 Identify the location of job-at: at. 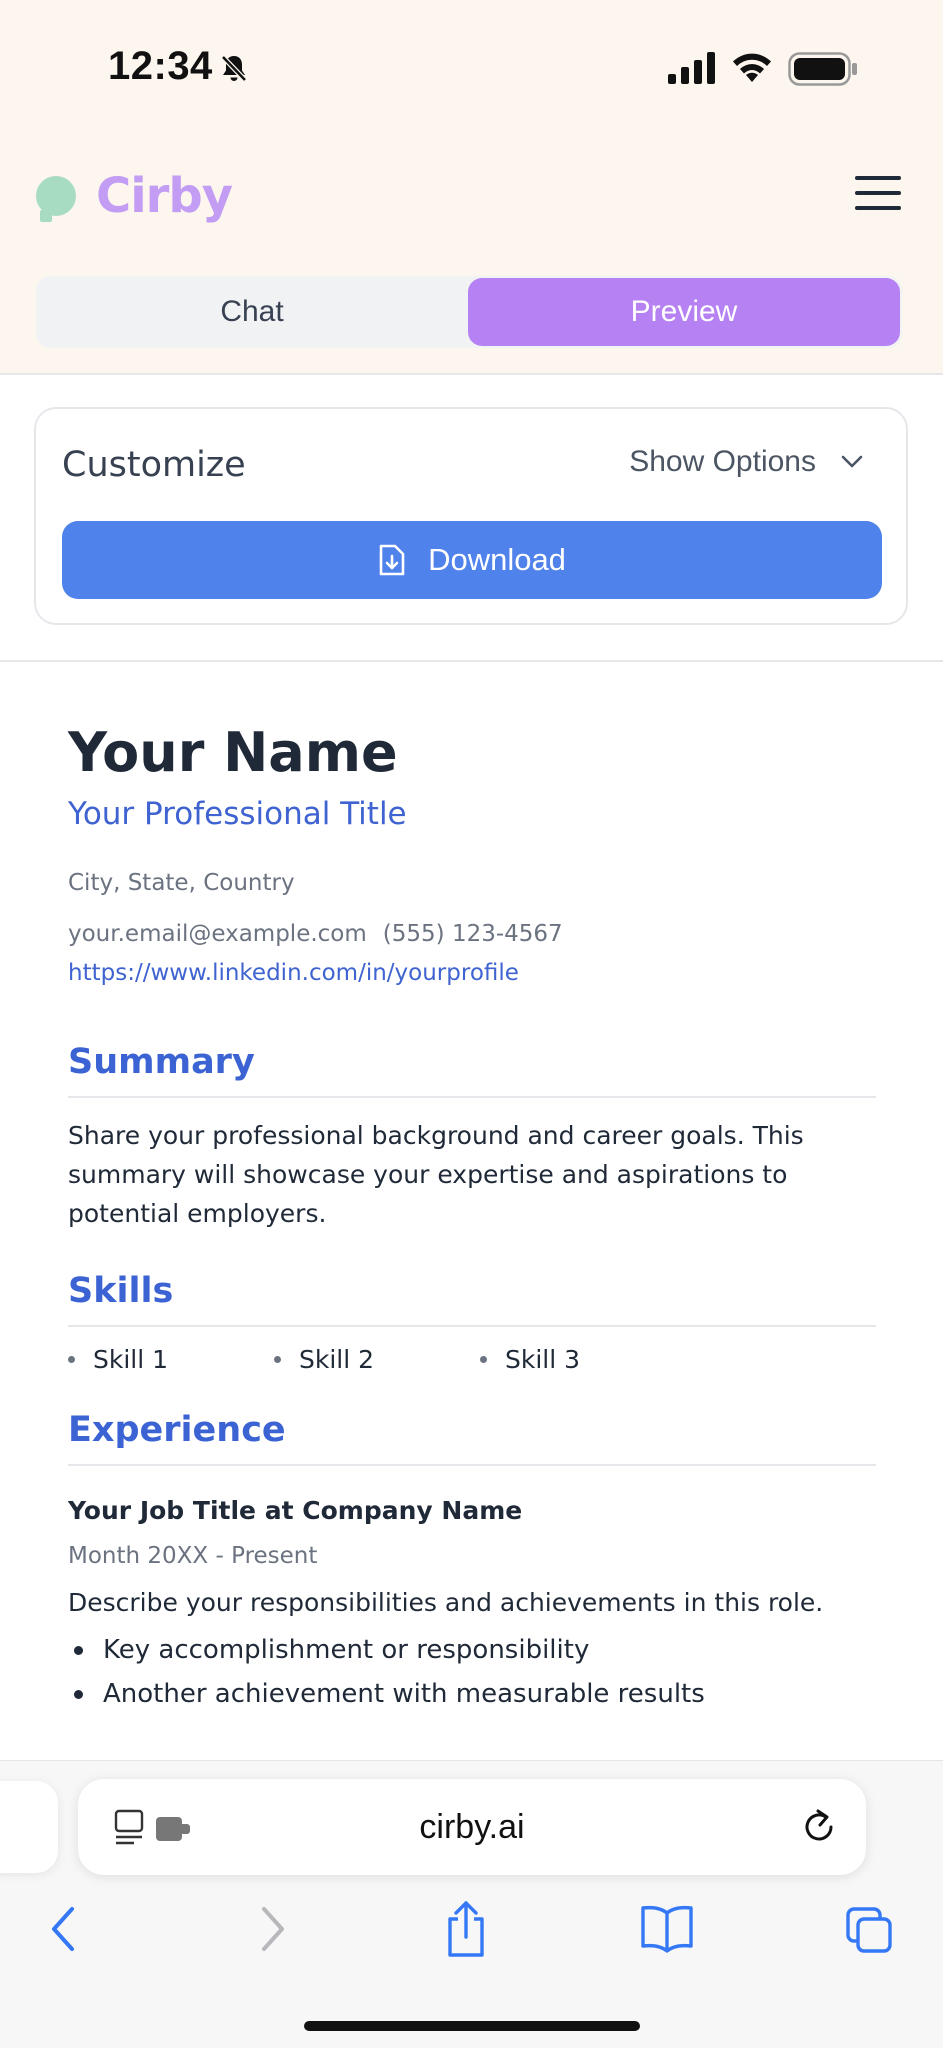
(279, 1510).